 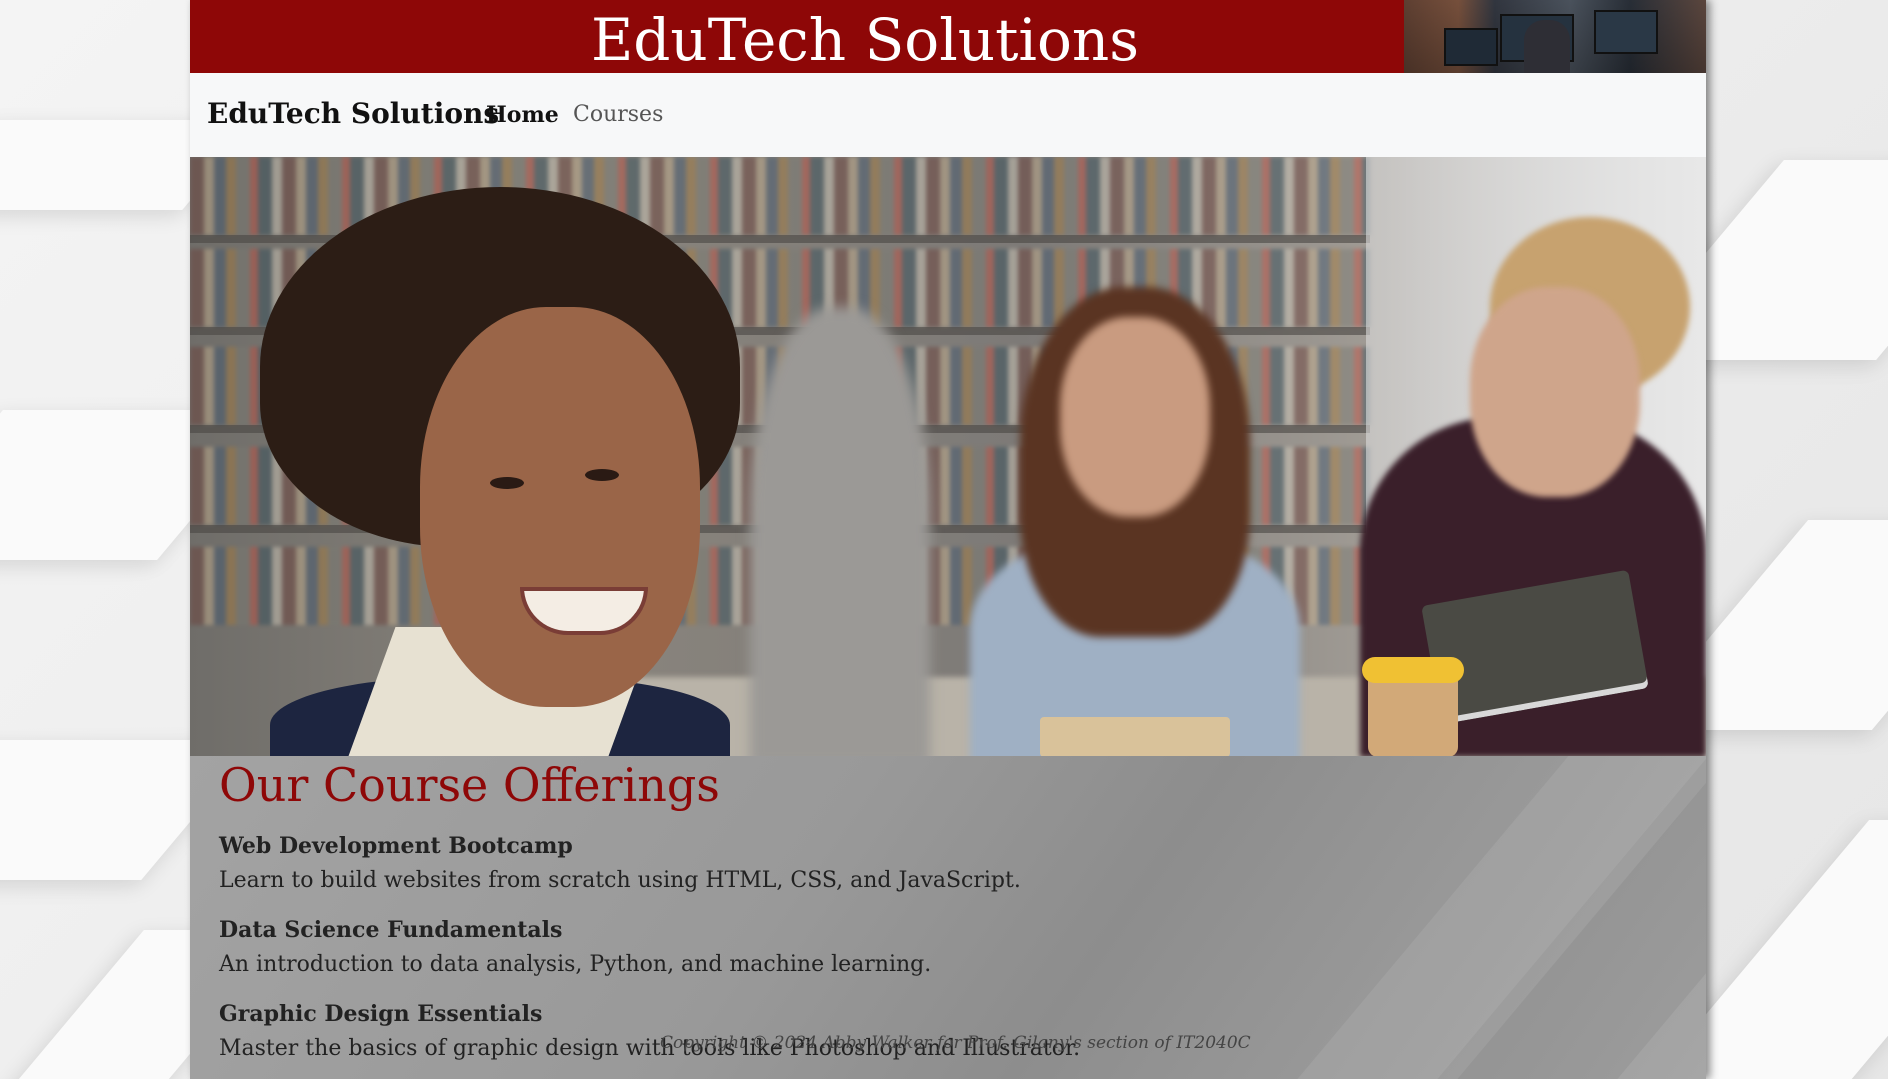 I want to click on course-title: Graphic Design Essentials, so click(x=381, y=1014).